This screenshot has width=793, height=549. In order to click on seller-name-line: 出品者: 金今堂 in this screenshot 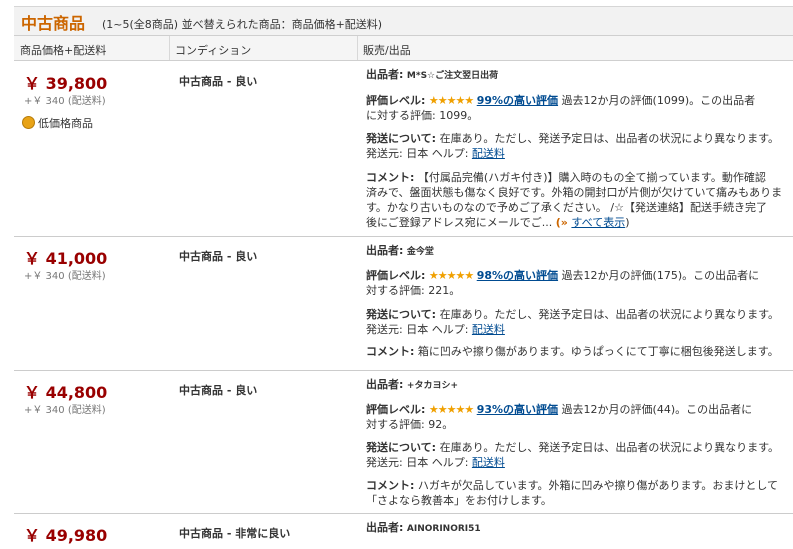, I will do `click(579, 251)`.